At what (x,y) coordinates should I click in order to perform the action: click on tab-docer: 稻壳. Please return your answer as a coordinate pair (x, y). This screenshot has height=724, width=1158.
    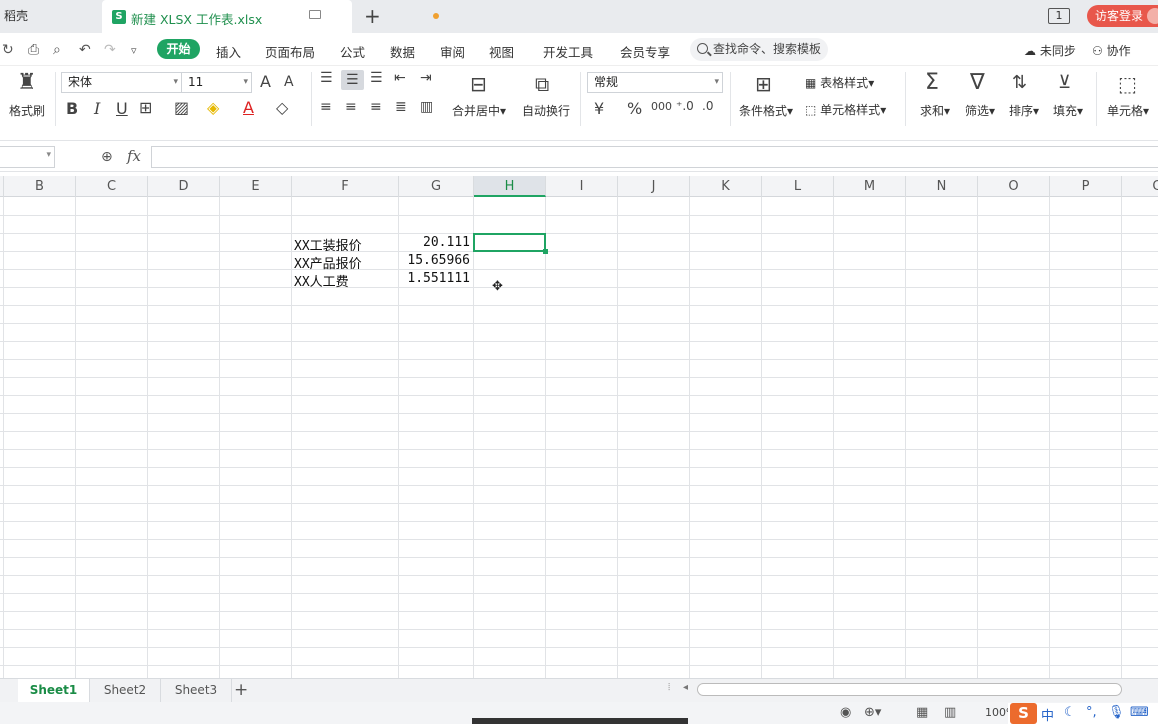
    Looking at the image, I should click on (50, 16).